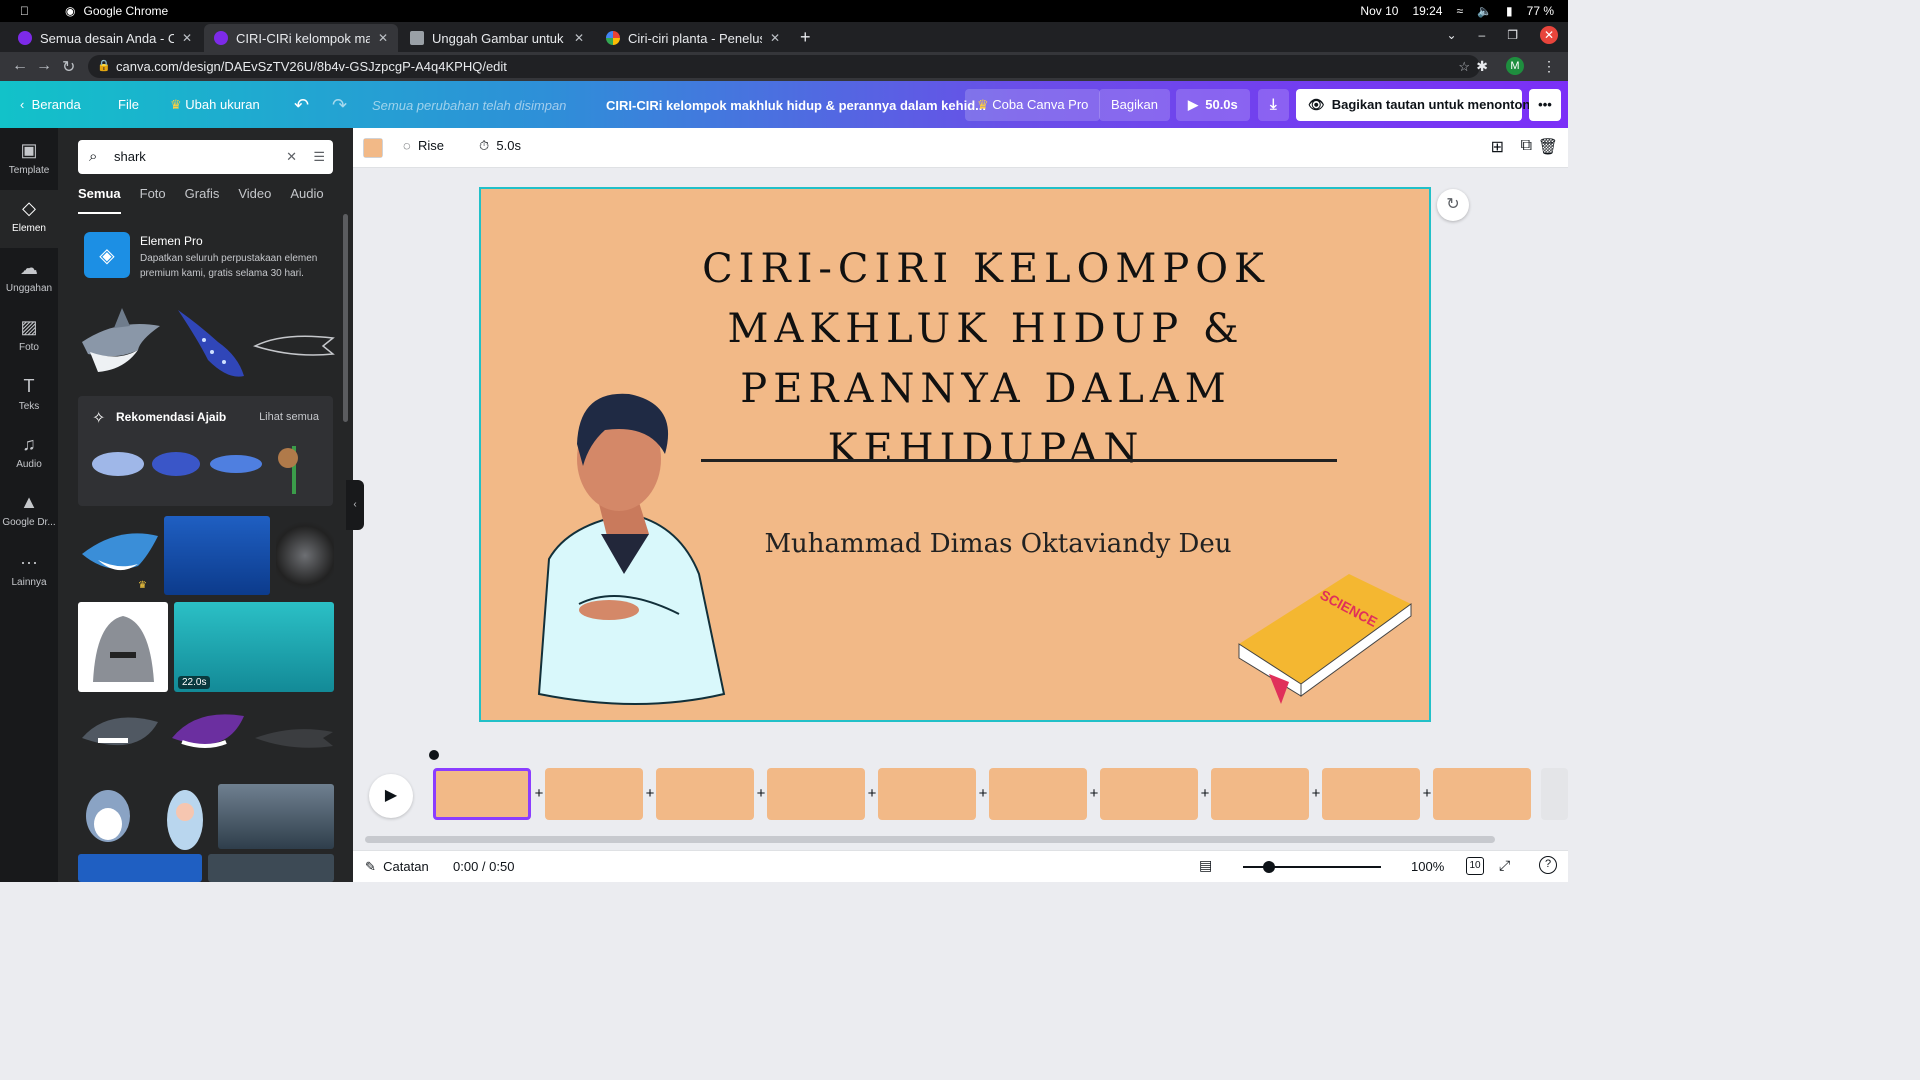 This screenshot has height=1080, width=1920. Describe the element at coordinates (236, 464) in the screenshot. I see `shark-mini-result` at that location.